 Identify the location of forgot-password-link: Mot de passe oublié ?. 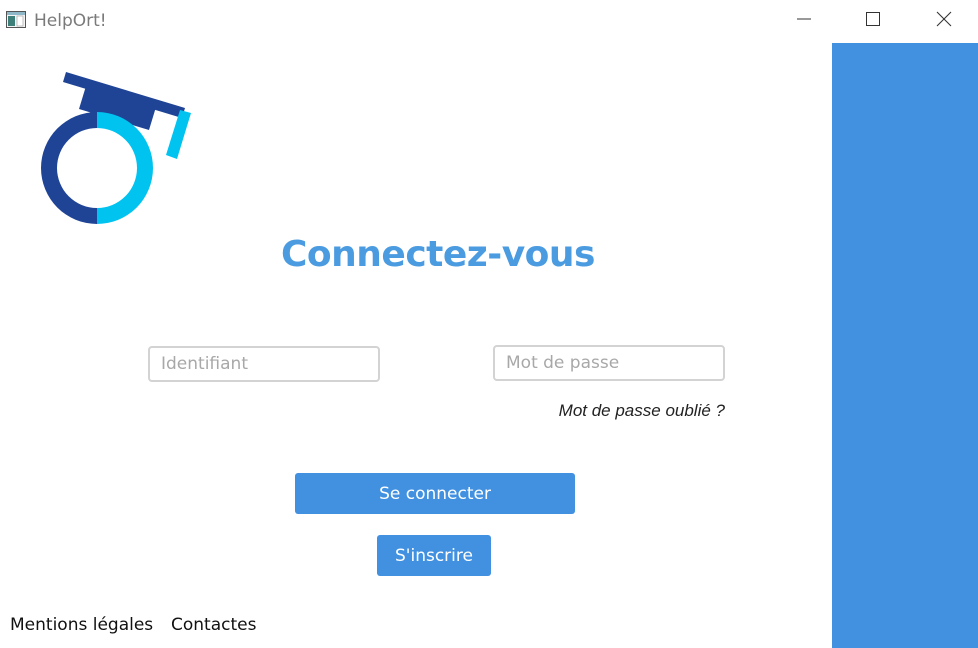
(642, 411).